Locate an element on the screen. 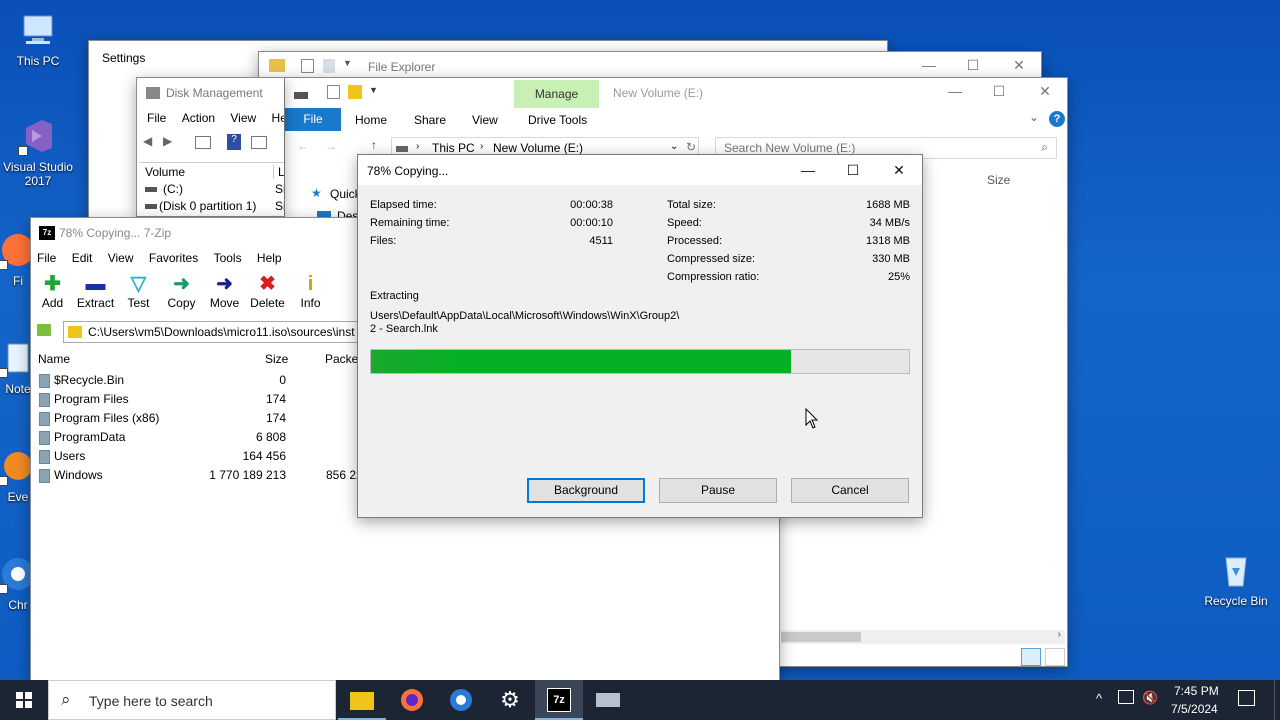  size-column-header: Size is located at coordinates (998, 180).